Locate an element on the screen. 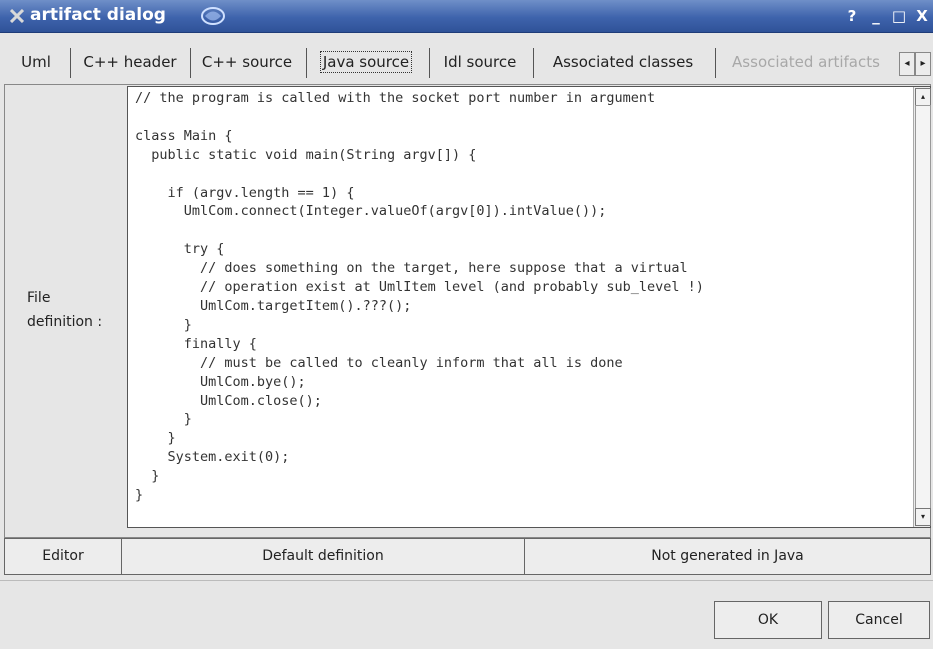  close-button: X is located at coordinates (922, 16).